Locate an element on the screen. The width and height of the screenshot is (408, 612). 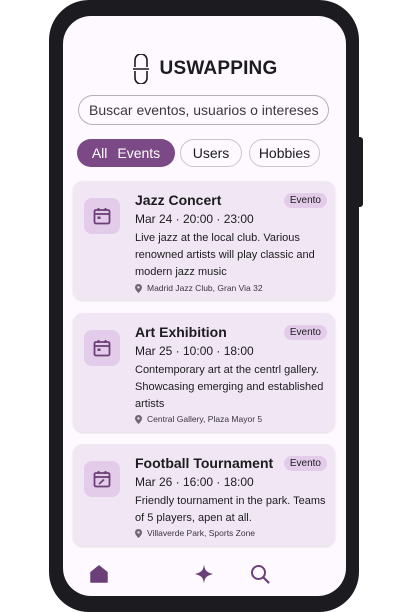
event-date: Mar 24 · 20:00 · 23:00 is located at coordinates (194, 219).